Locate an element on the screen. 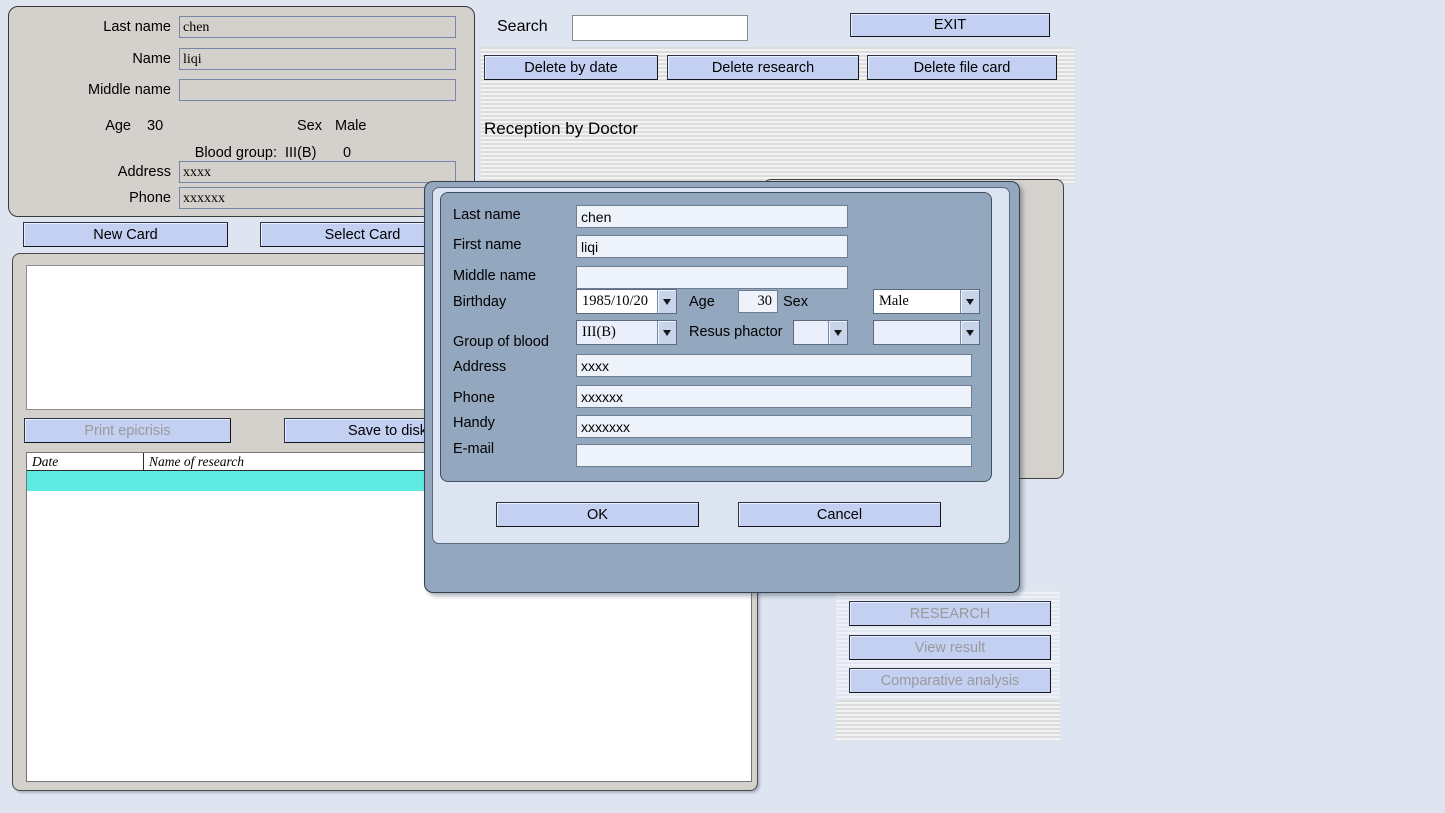  dialog-last-name-label: Last name is located at coordinates (487, 215).